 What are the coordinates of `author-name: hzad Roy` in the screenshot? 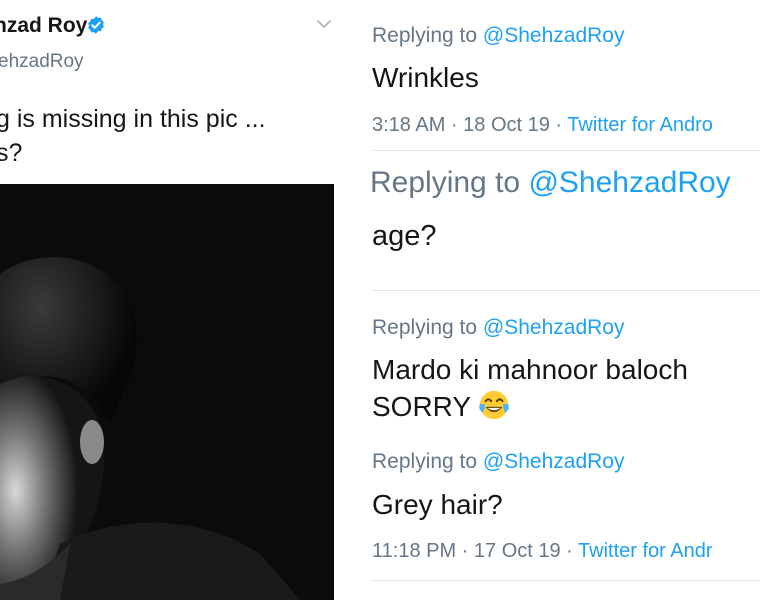 It's located at (43, 26).